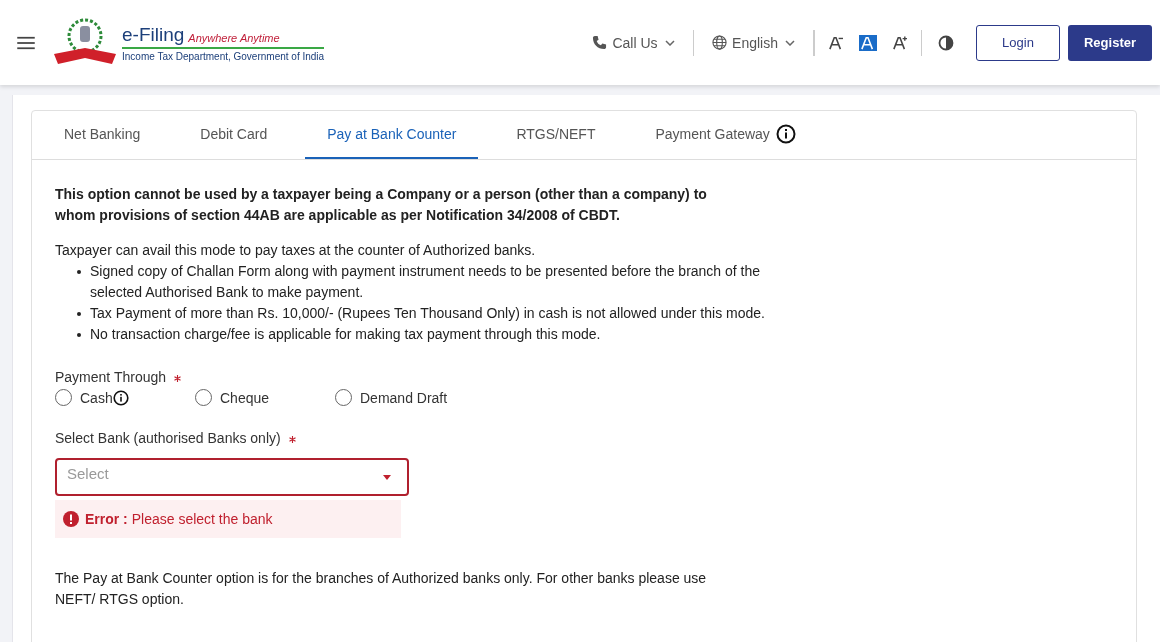  I want to click on bullet-text: No transaction charge/fee is applicable for making tax payment through this mode., so click(345, 334).